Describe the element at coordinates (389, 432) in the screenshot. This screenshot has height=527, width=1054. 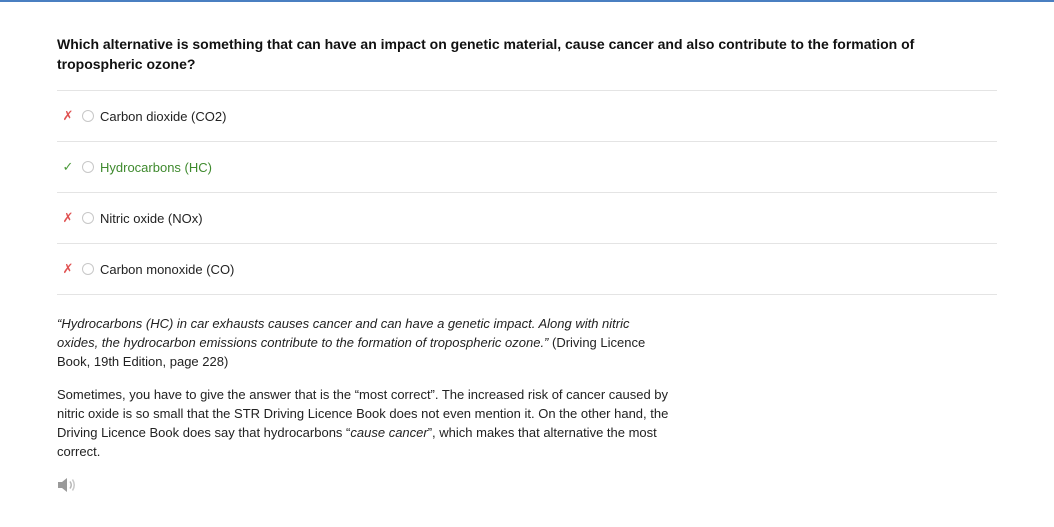
I see `paragraph-emphasis: cause cancer` at that location.